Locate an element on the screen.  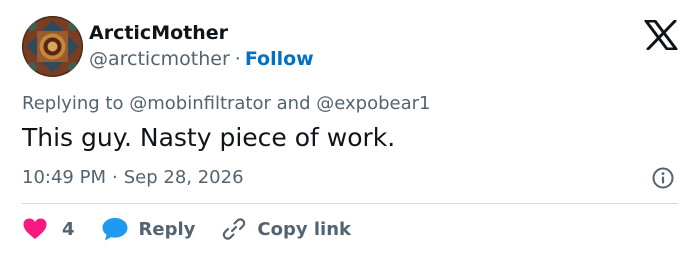
display-name: ArcticMother is located at coordinates (158, 33).